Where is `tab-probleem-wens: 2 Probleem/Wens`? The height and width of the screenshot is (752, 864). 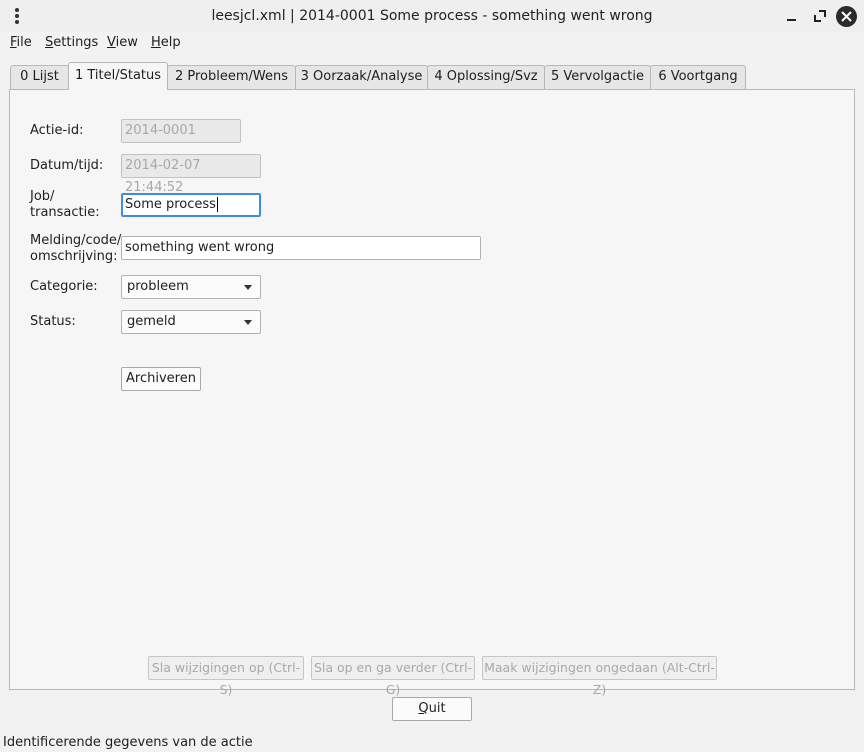
tab-probleem-wens: 2 Probleem/Wens is located at coordinates (231, 77).